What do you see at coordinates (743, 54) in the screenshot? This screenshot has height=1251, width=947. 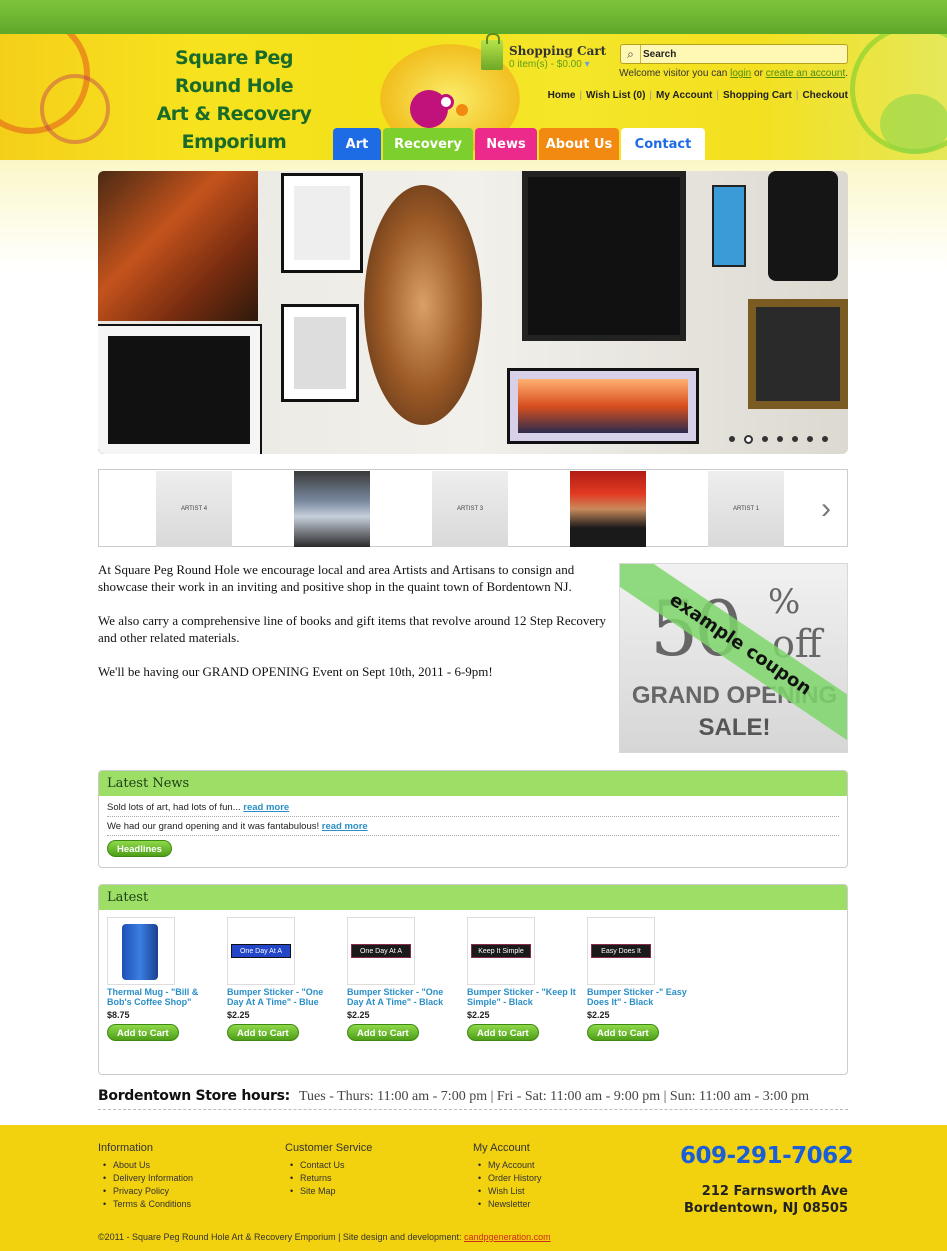 I see `search-input` at bounding box center [743, 54].